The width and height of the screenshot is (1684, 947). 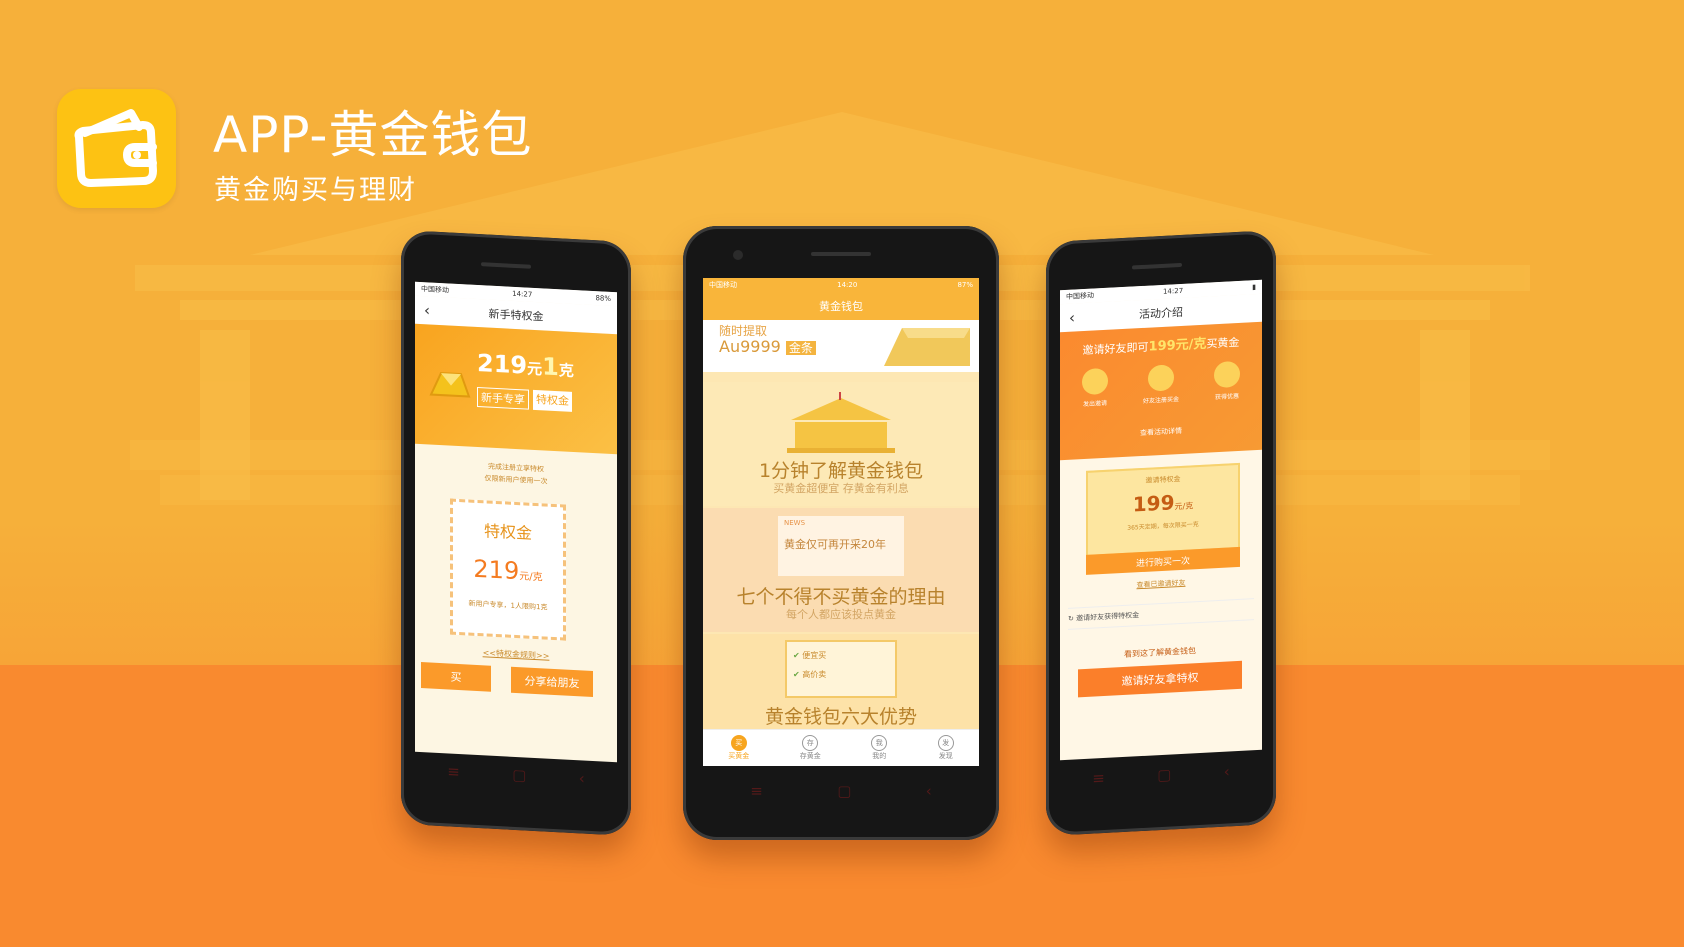 What do you see at coordinates (835, 544) in the screenshot?
I see `news-headline: 黄金仅可再开采20年` at bounding box center [835, 544].